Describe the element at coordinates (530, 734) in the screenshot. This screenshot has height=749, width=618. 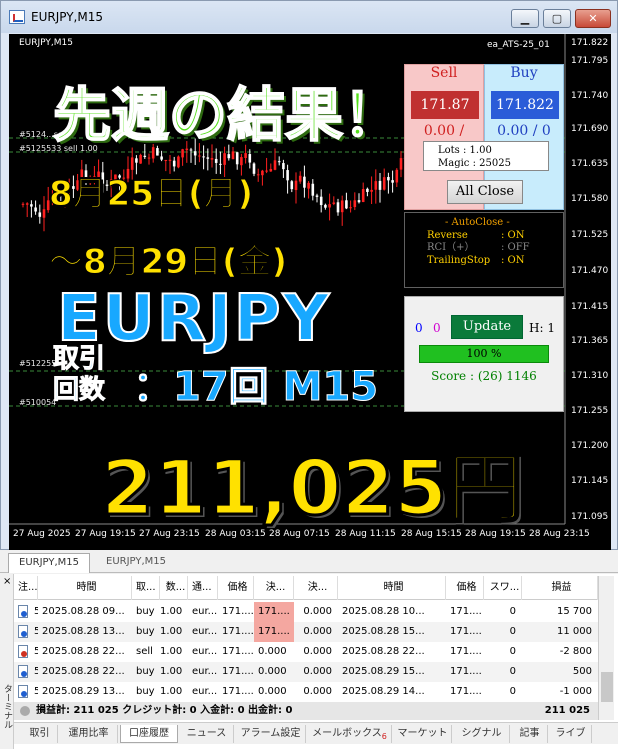
I see `terminal-tab: 記事` at that location.